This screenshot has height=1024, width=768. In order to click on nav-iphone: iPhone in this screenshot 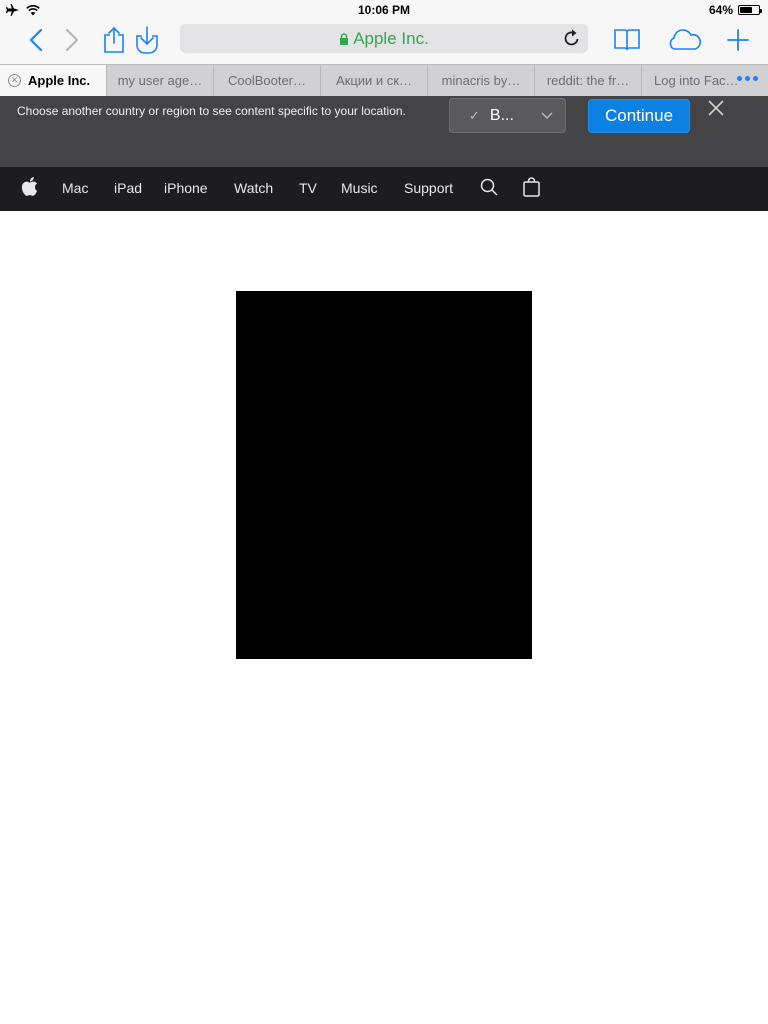, I will do `click(186, 188)`.